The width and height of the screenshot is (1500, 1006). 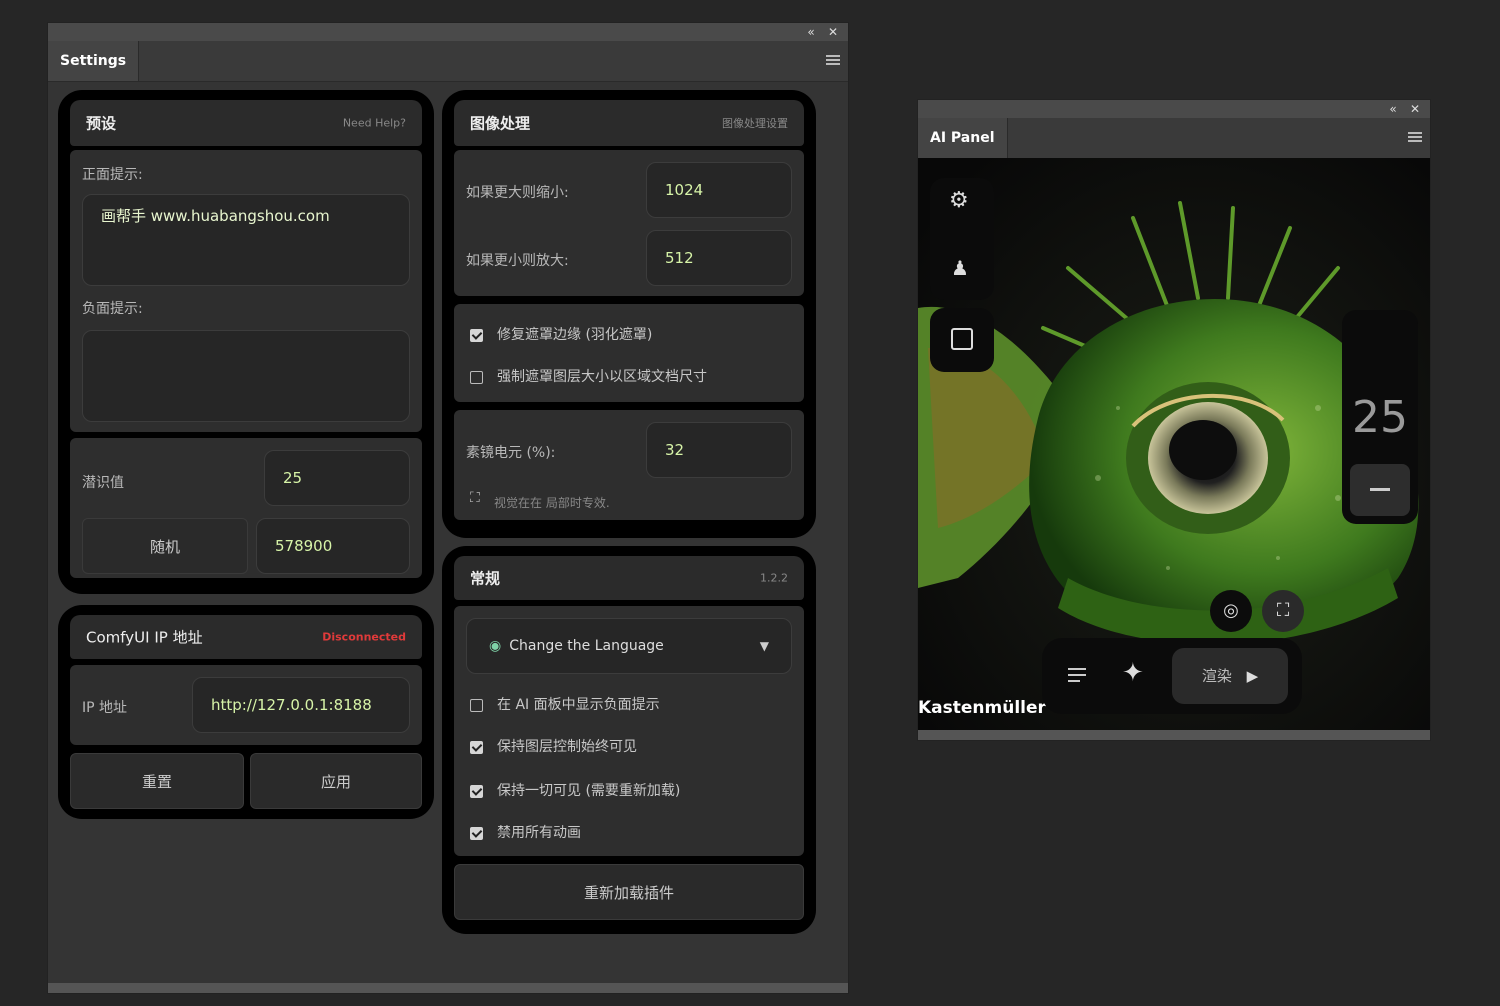 I want to click on globe-icon: ◉, so click(x=495, y=646).